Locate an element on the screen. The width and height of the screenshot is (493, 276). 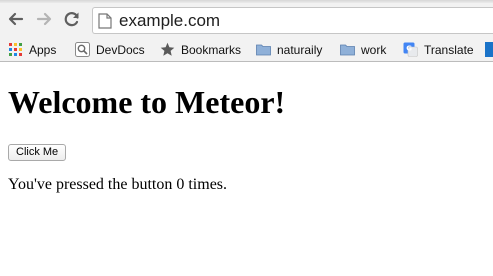
devdocs-icon is located at coordinates (82, 49).